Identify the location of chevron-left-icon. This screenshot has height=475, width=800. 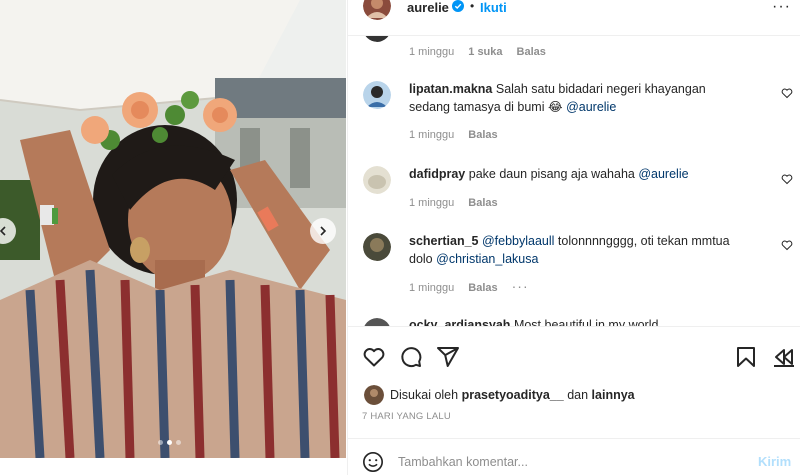
(3, 231).